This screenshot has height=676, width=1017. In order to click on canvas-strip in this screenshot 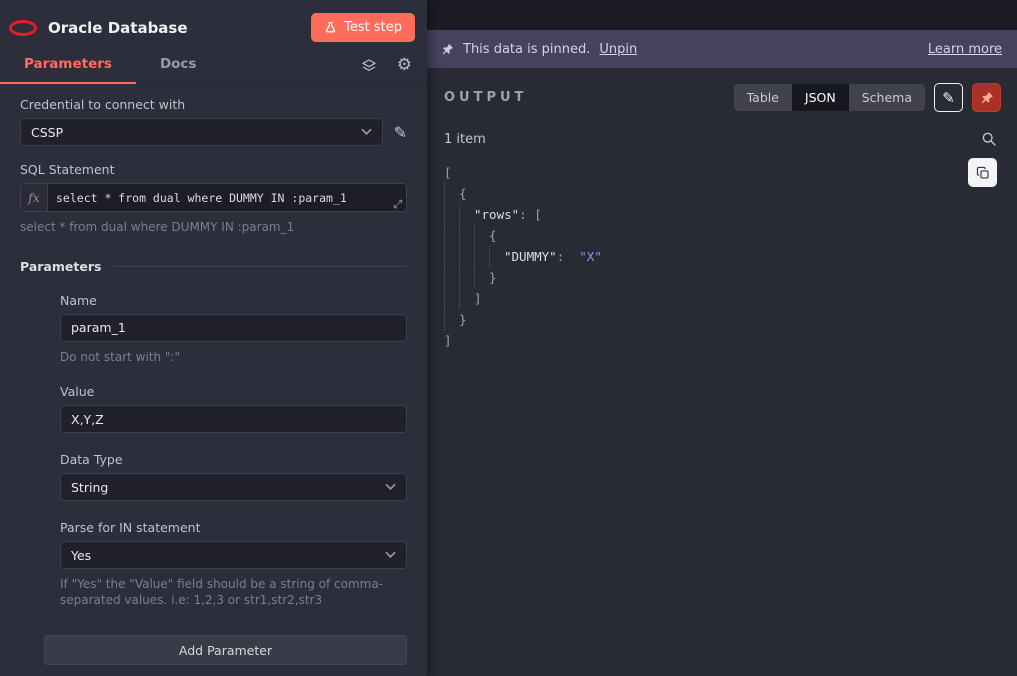, I will do `click(722, 15)`.